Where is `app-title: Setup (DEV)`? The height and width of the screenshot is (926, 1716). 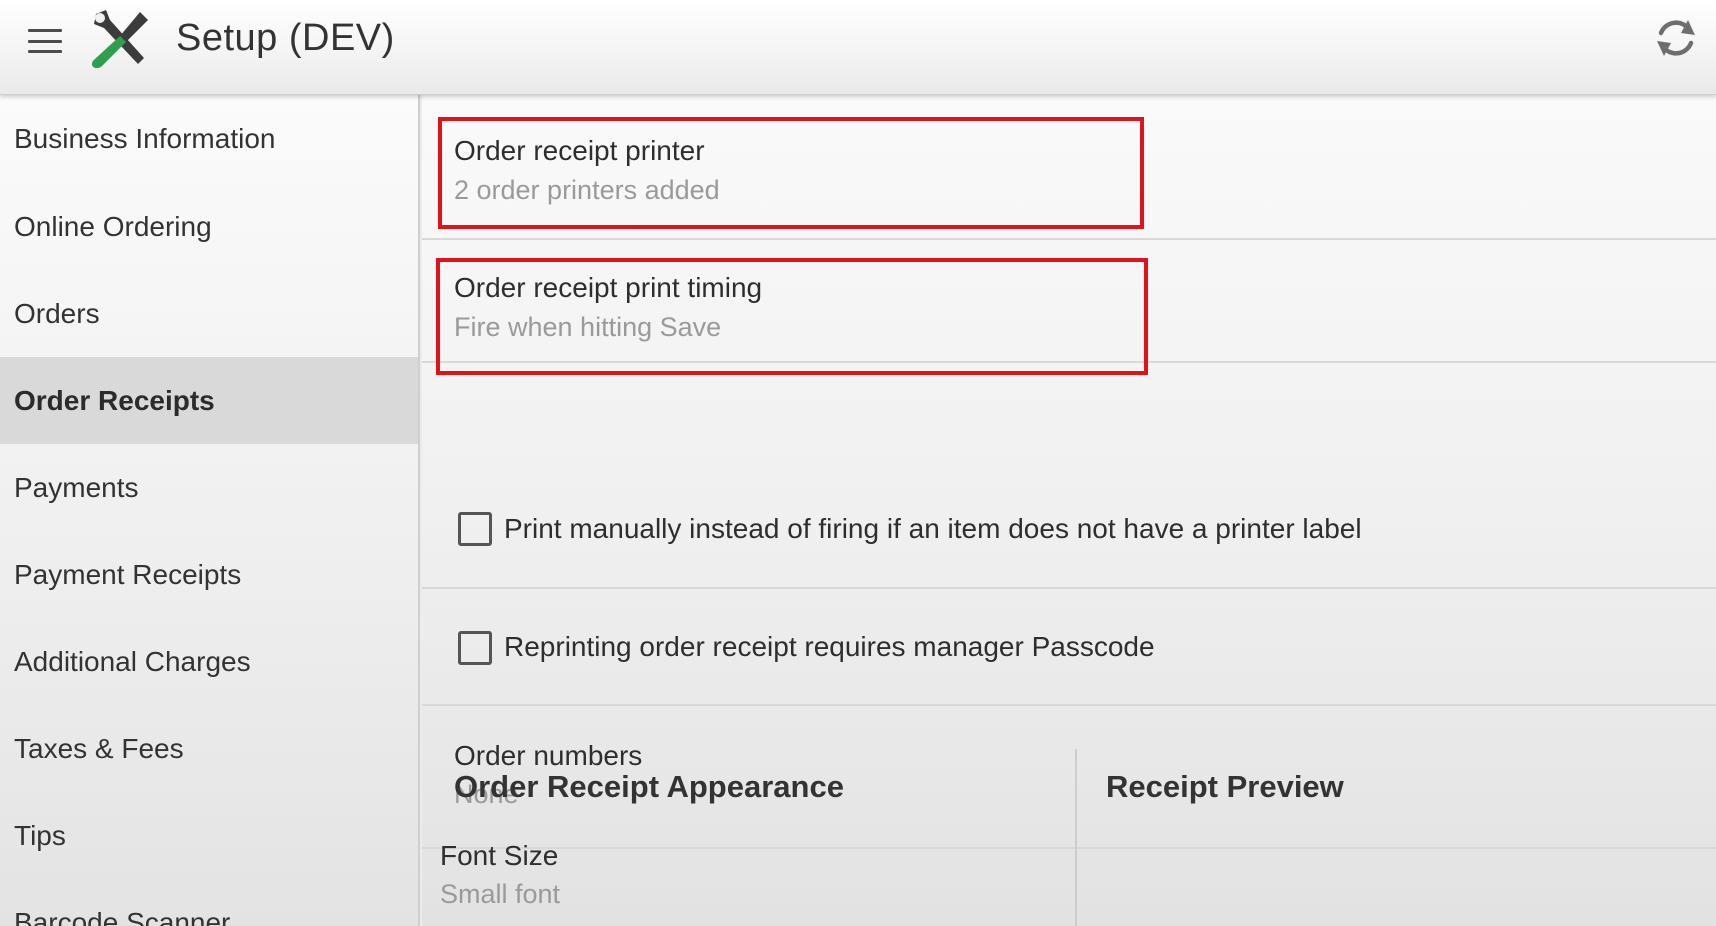
app-title: Setup (DEV) is located at coordinates (285, 38).